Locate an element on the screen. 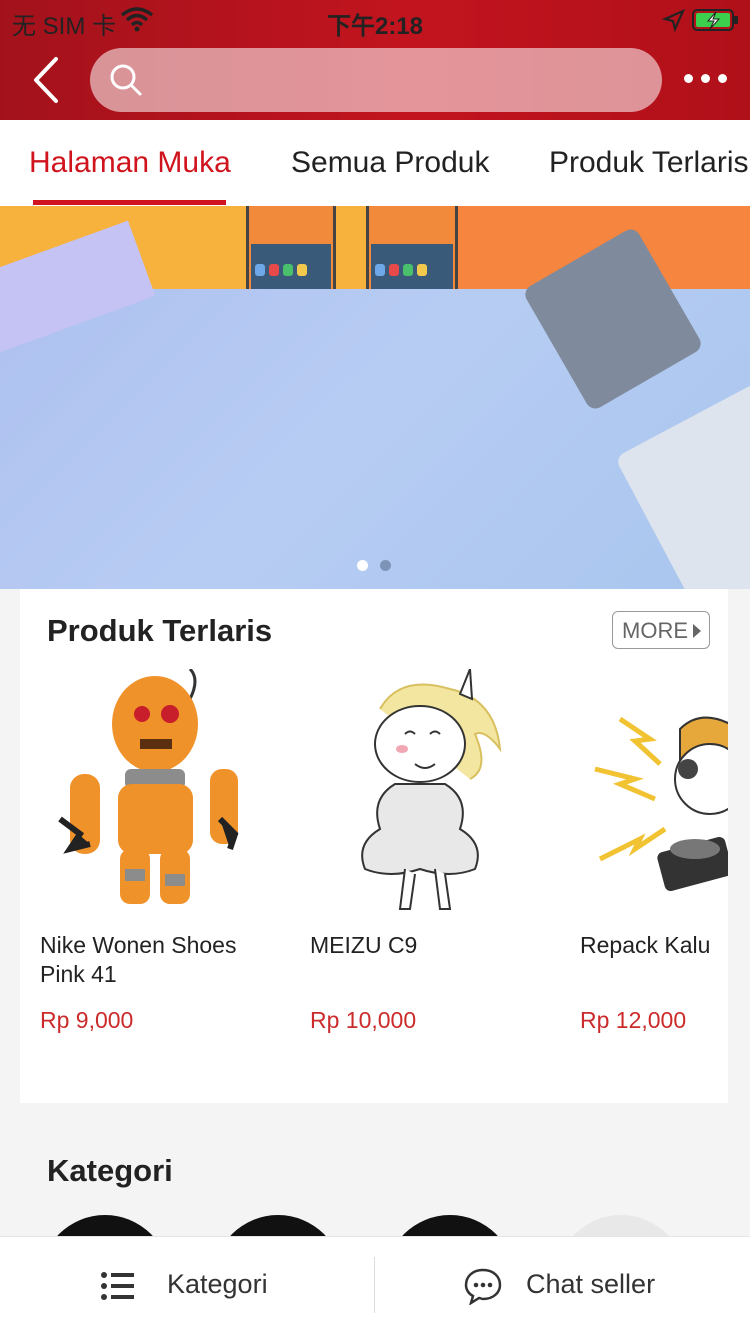  back-icon is located at coordinates (46, 80).